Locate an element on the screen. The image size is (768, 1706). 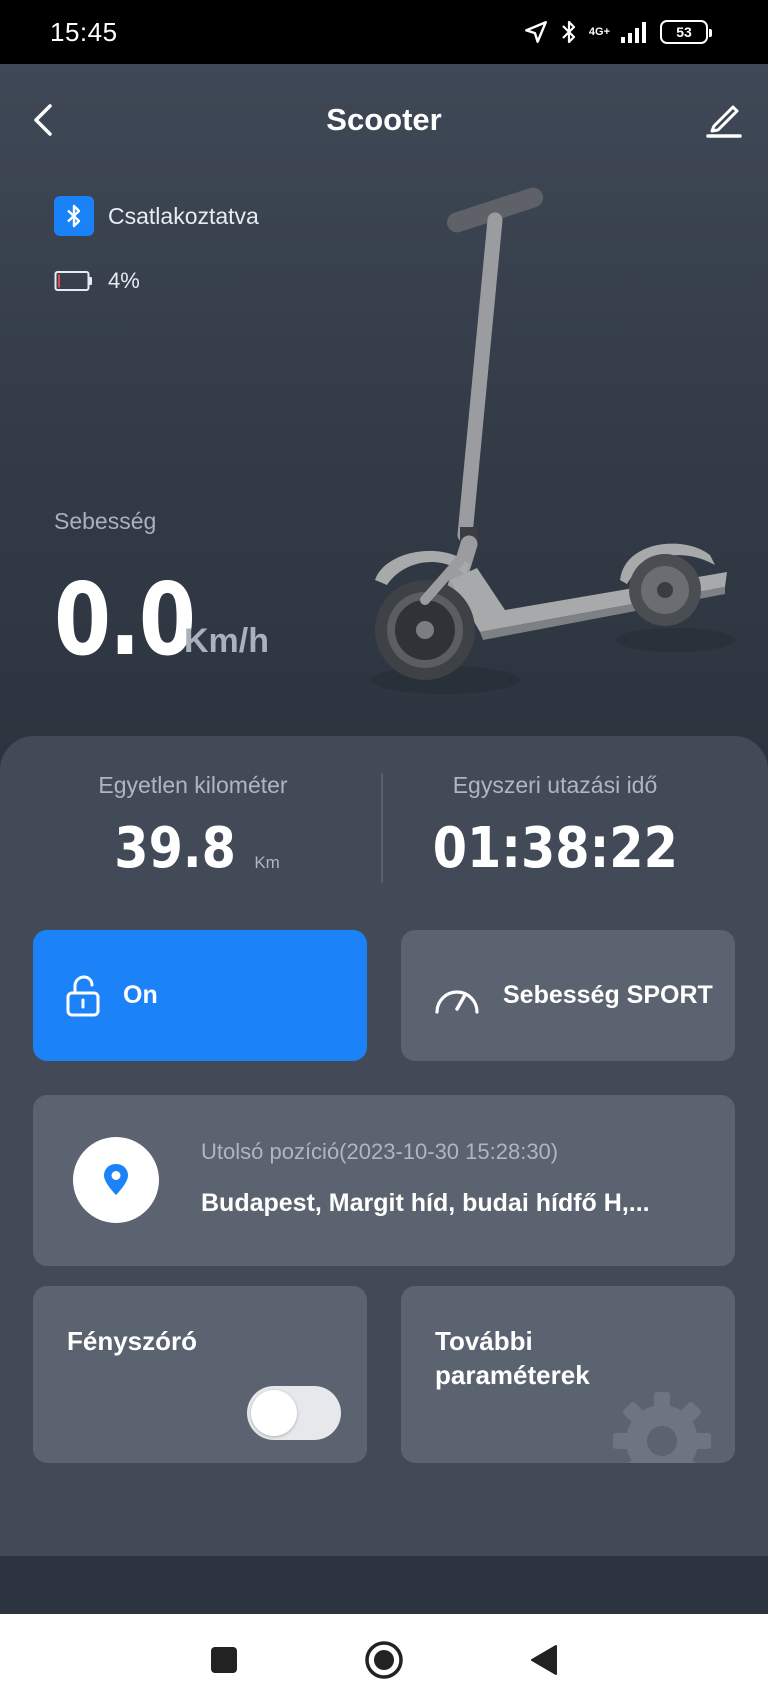
bluetooth-badge is located at coordinates (74, 216).